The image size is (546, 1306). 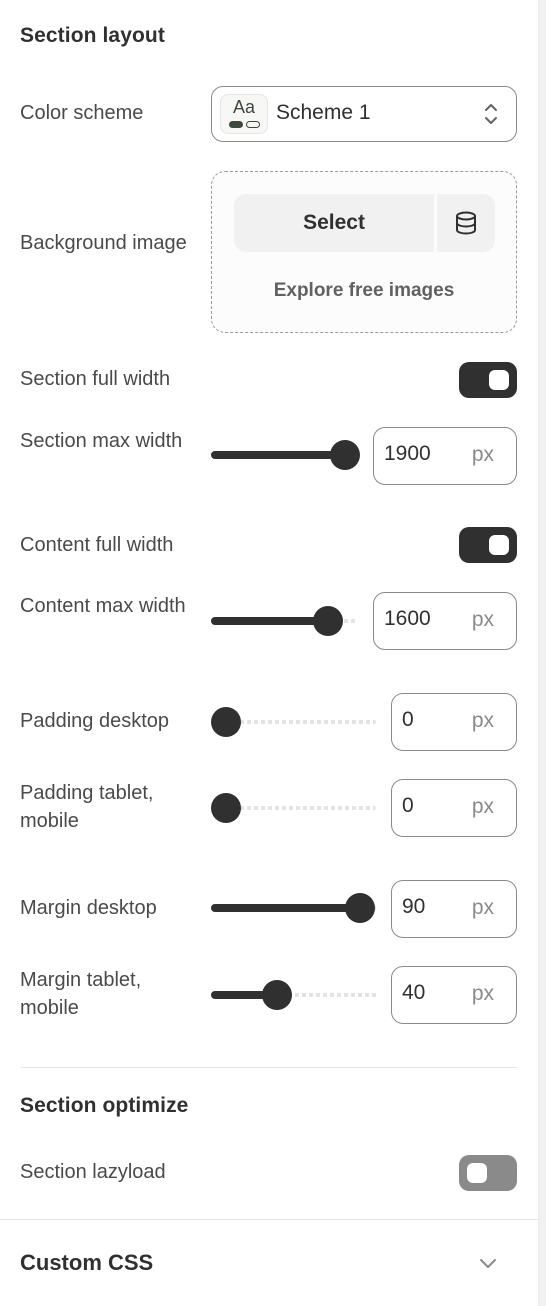 I want to click on padding-desktop-label: Padding desktop, so click(x=95, y=721).